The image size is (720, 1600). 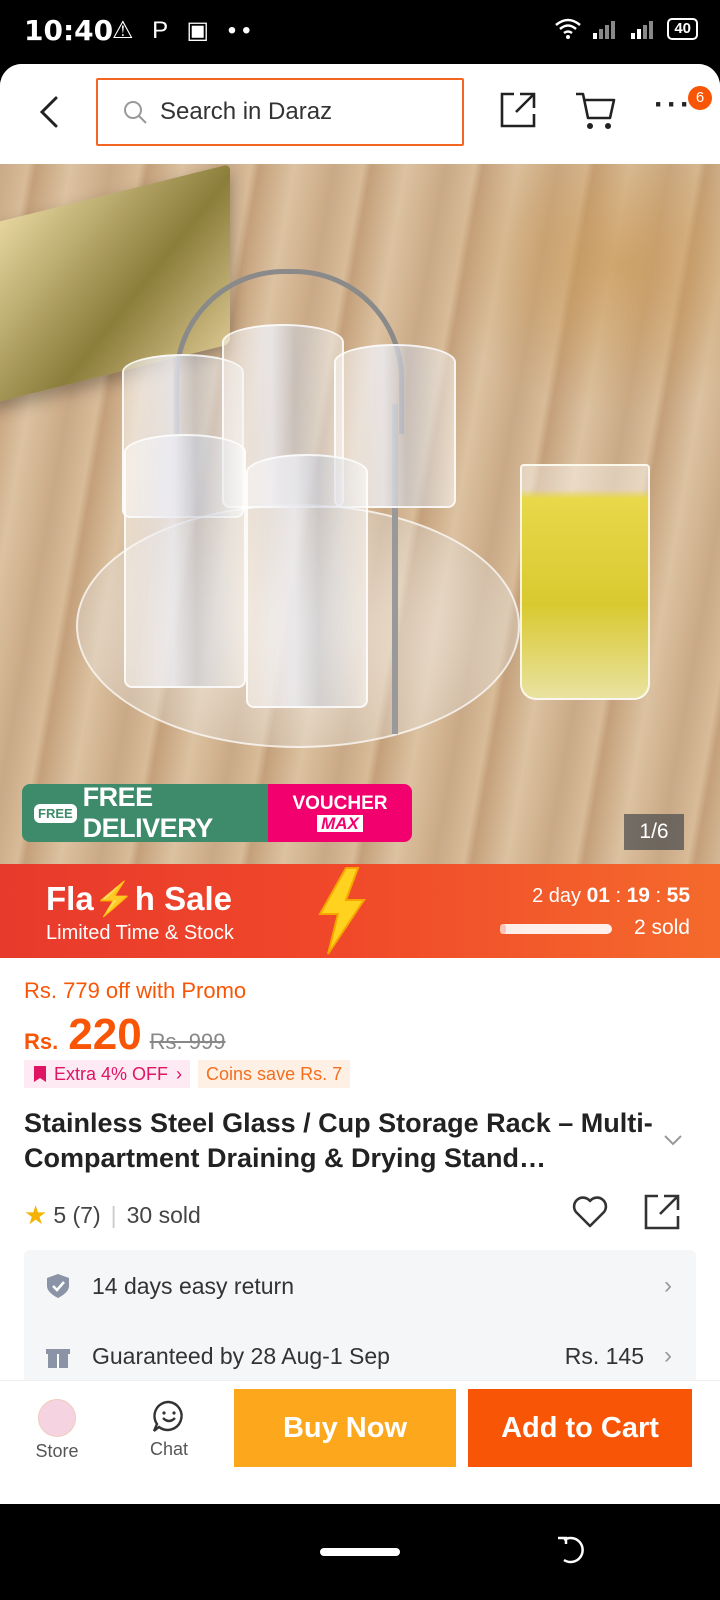 I want to click on sold-count: 30 sold, so click(x=163, y=1215).